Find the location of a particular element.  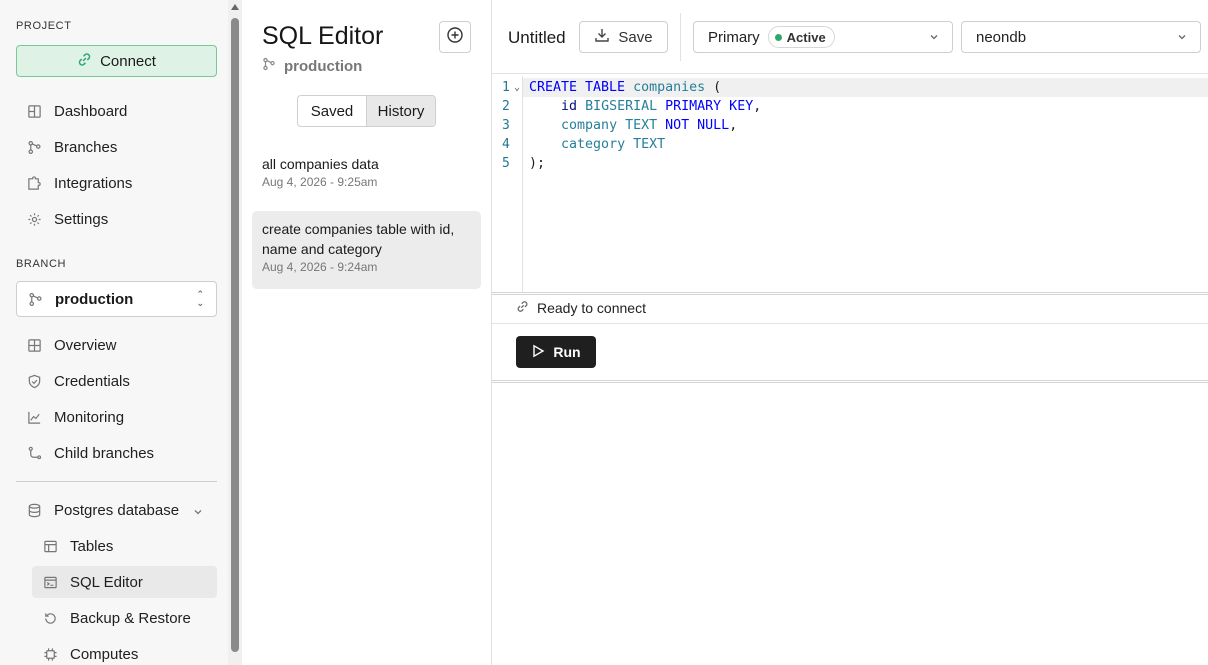

code-text: CREATE TABLE companies ( is located at coordinates (625, 87).